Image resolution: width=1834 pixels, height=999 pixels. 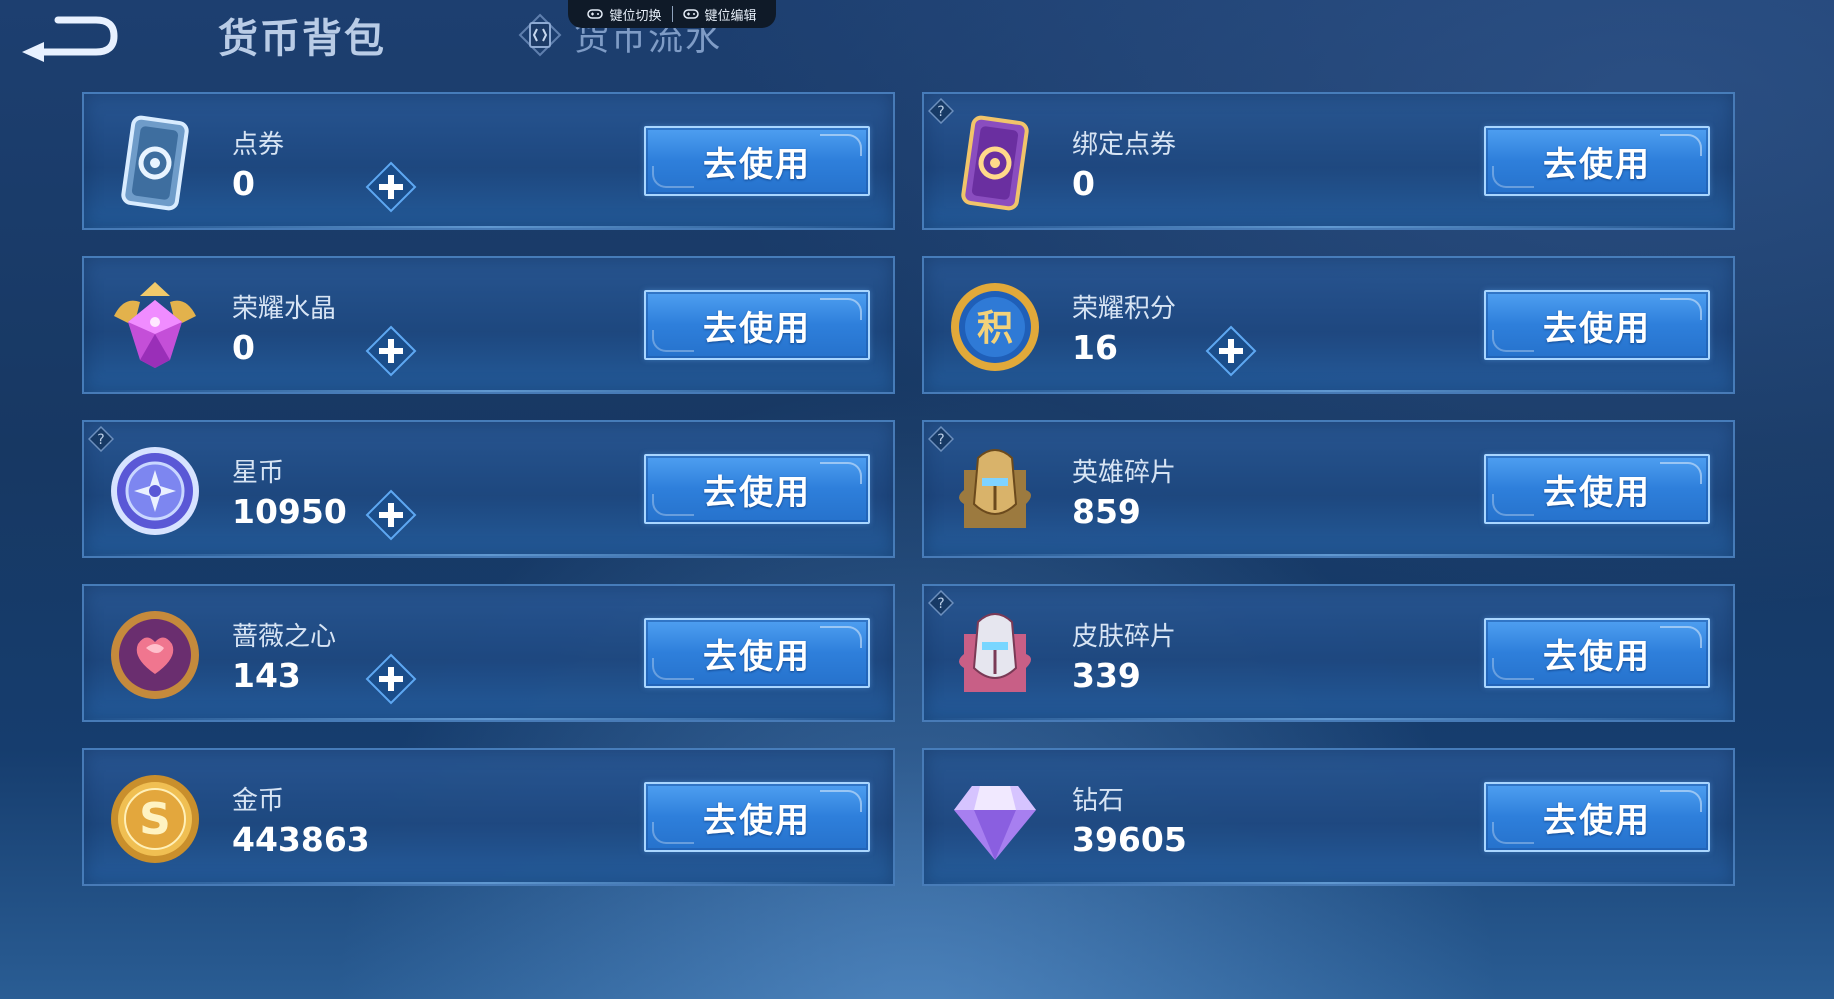 What do you see at coordinates (995, 652) in the screenshot?
I see `skin-fragment-icon` at bounding box center [995, 652].